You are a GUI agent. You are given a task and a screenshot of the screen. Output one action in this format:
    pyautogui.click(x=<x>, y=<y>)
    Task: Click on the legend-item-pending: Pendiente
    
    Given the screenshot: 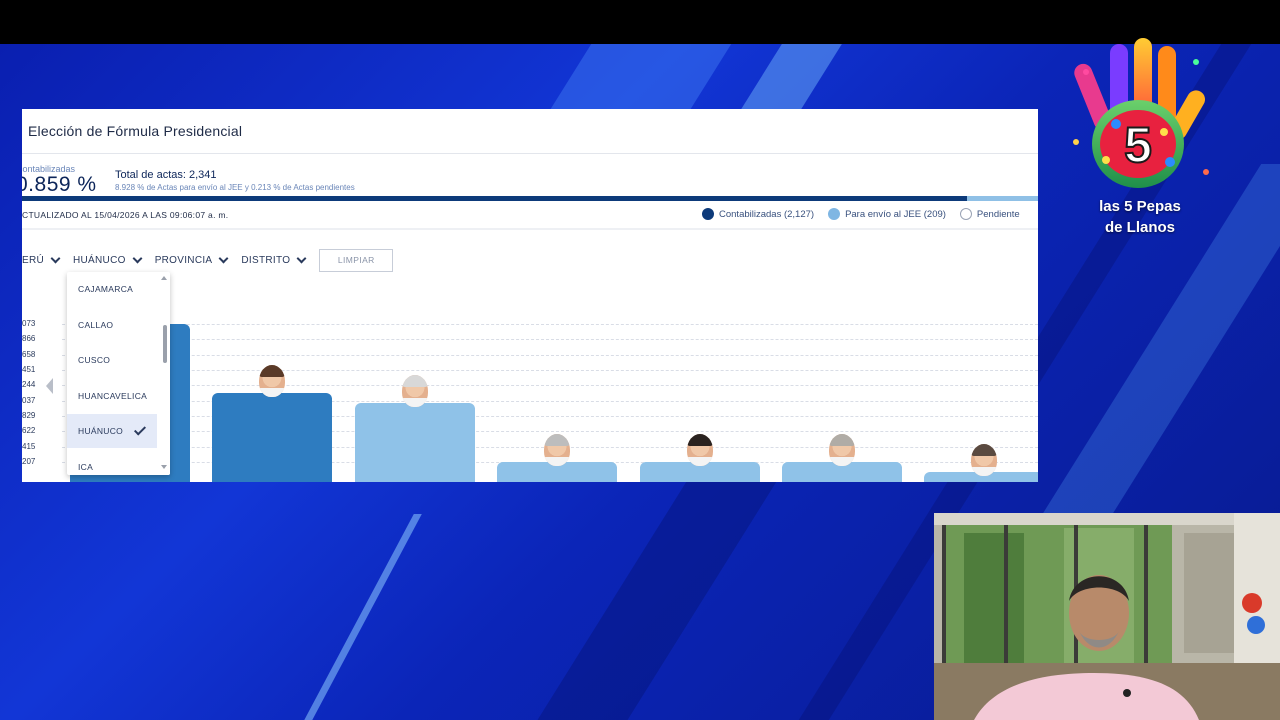 What is the action you would take?
    pyautogui.click(x=989, y=214)
    